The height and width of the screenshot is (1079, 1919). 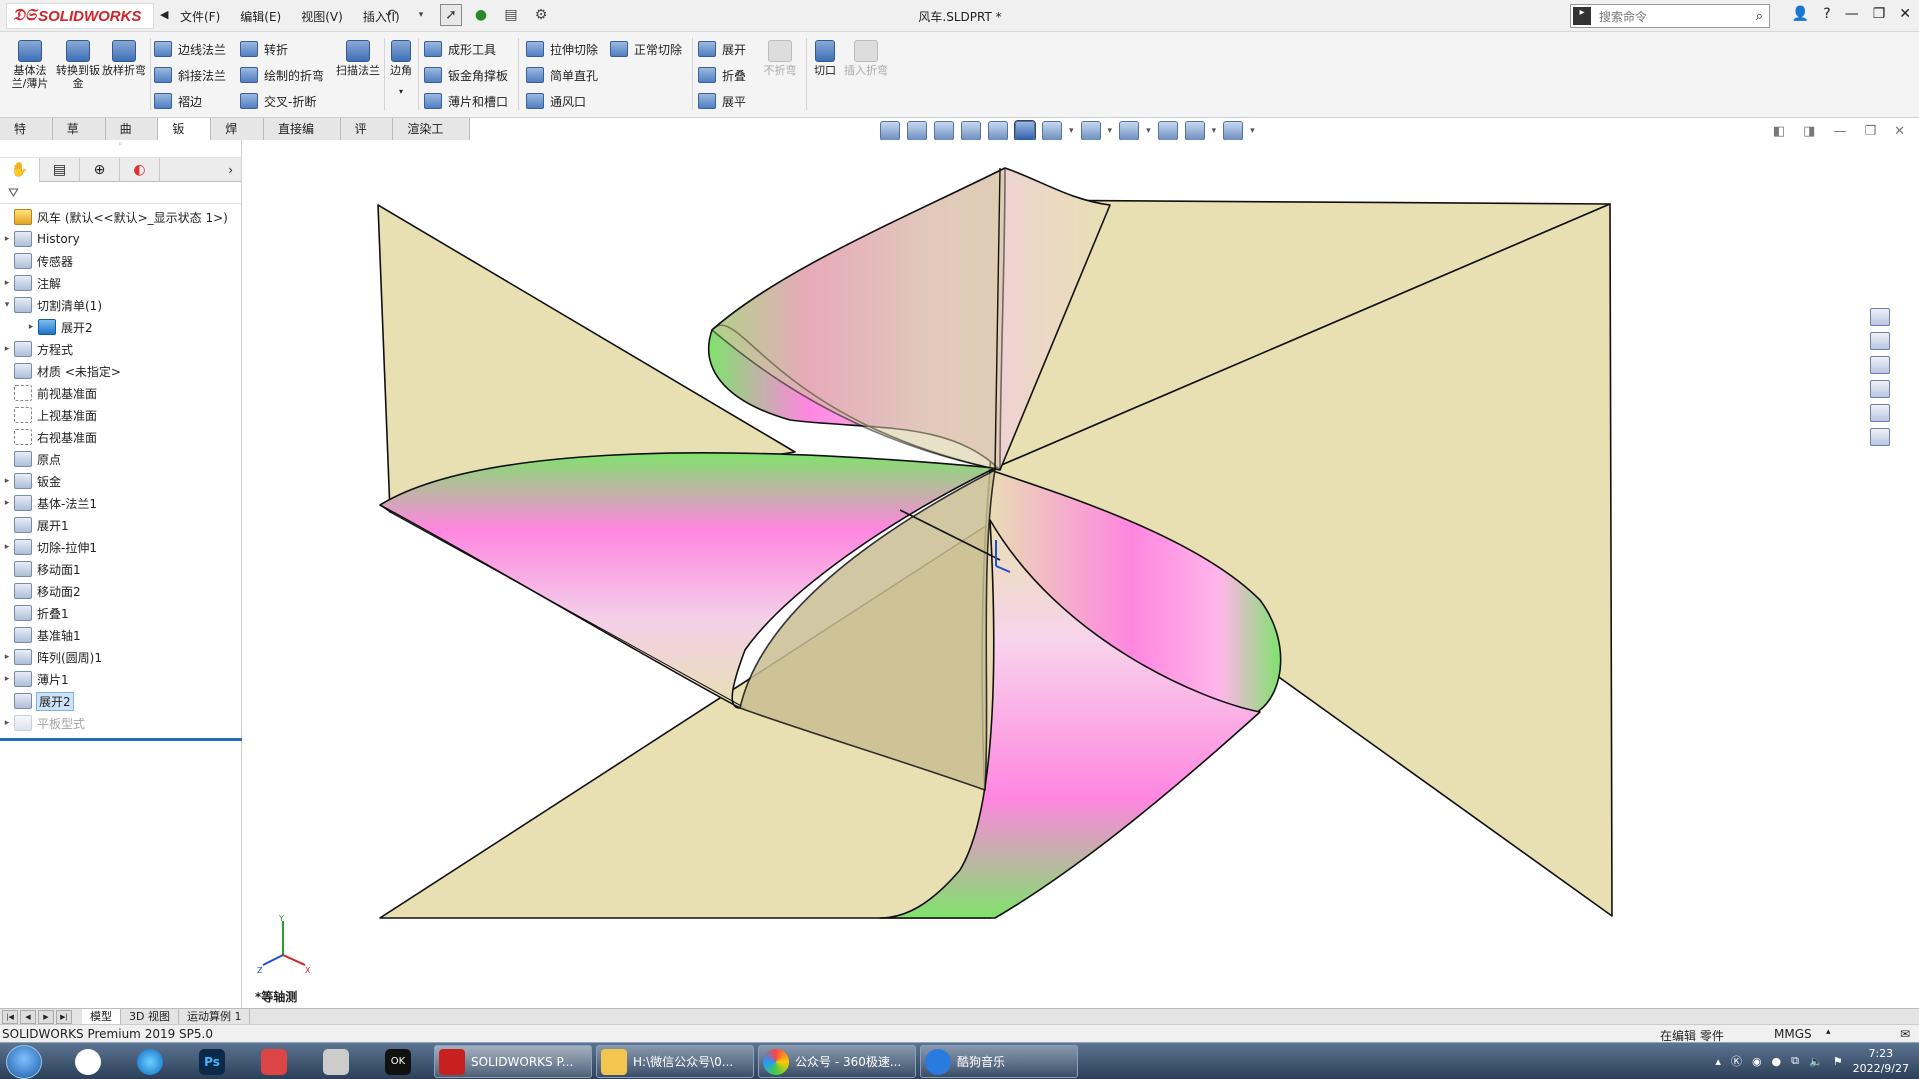 I want to click on next-tab-icon: ▶, so click(x=46, y=1016).